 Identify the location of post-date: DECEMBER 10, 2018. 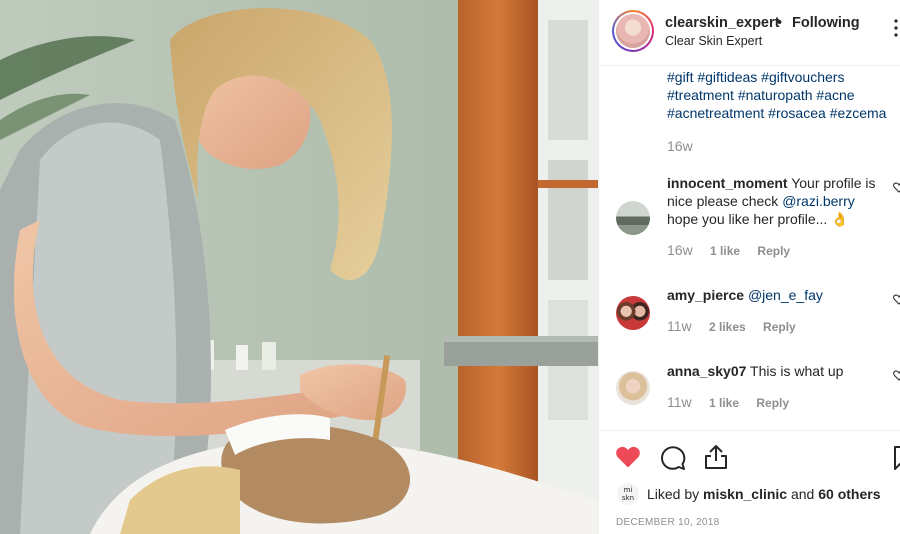
(667, 522).